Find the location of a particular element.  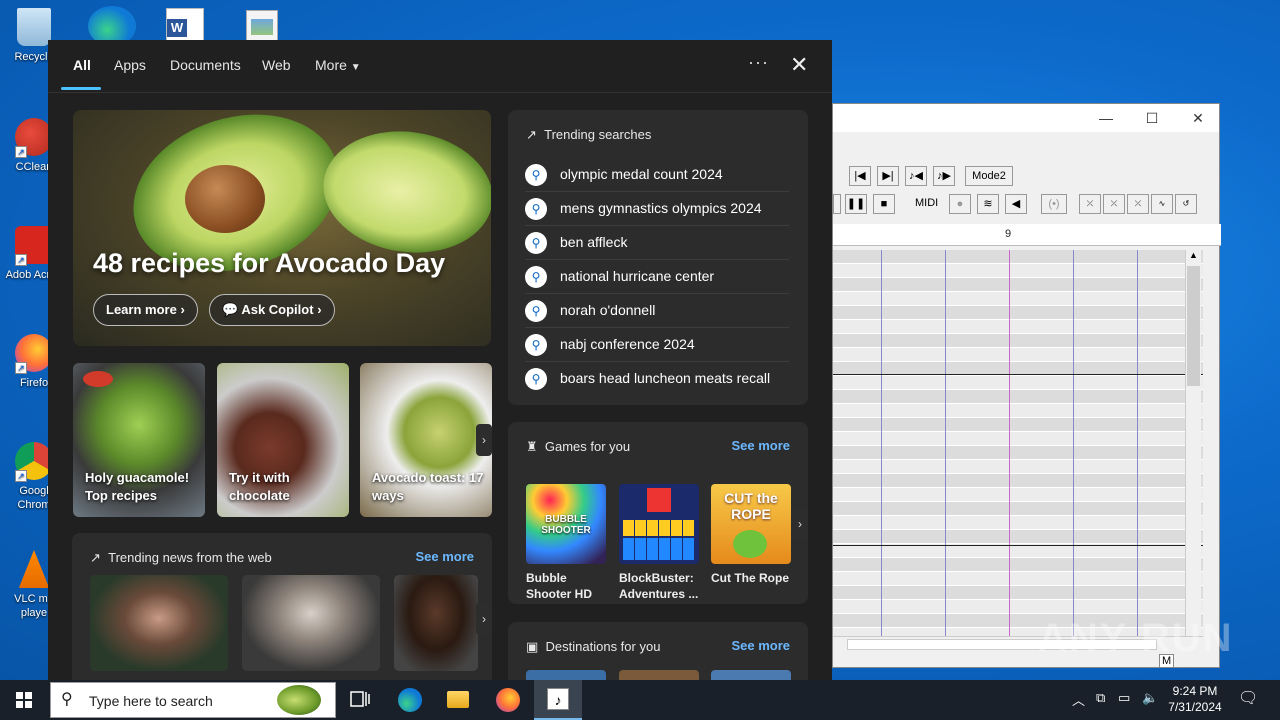

caret-down-icon: ▼ is located at coordinates (355, 67).